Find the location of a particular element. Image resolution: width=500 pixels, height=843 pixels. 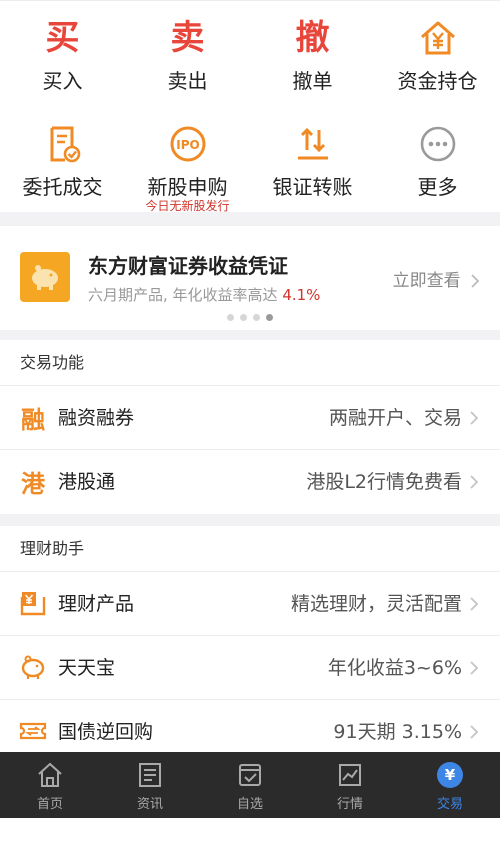

promo-banner: 东方财富证券收益凭证 六月期产品, 年化收益率高达 4.1% 立即查看 is located at coordinates (250, 278).